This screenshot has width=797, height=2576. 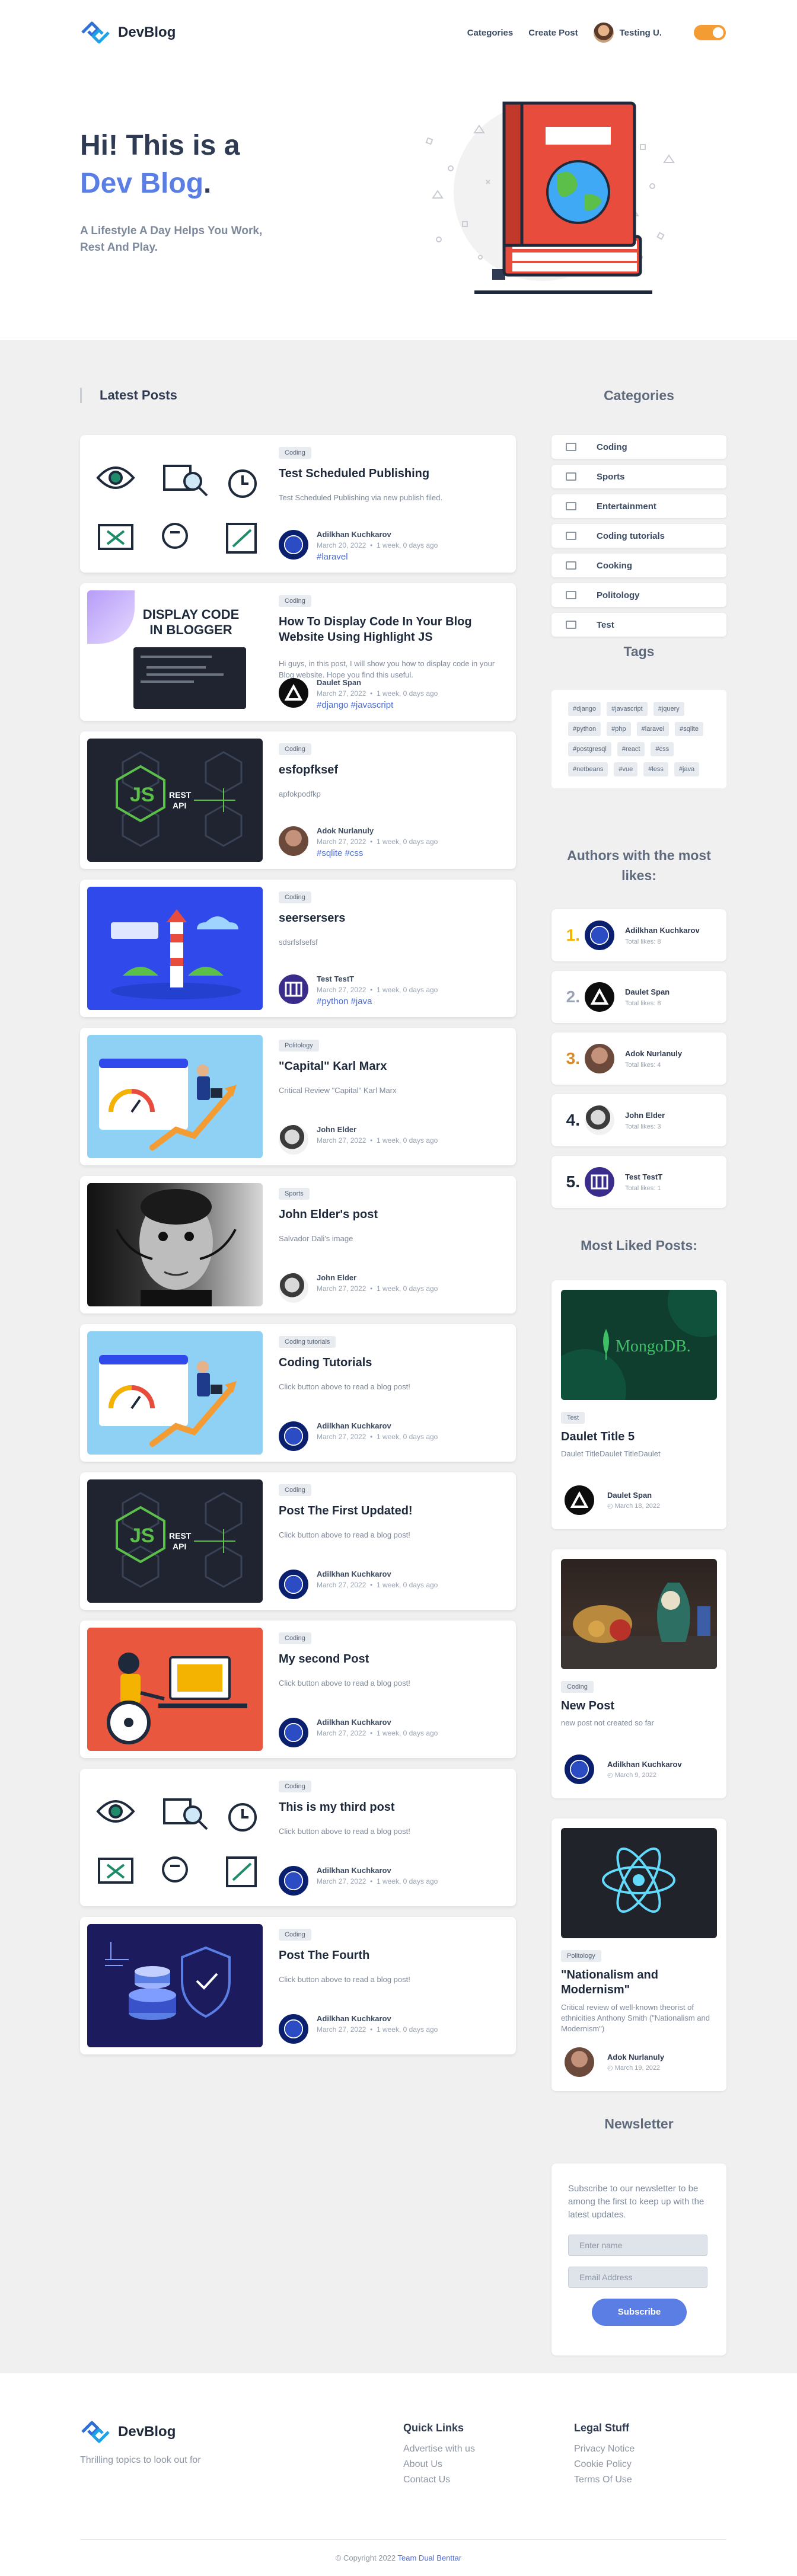 What do you see at coordinates (638, 476) in the screenshot?
I see `category-item: Sports` at bounding box center [638, 476].